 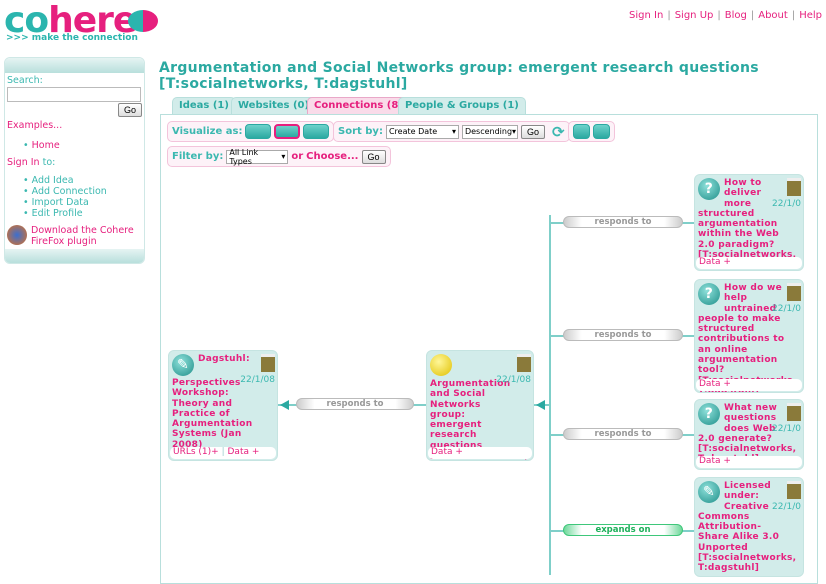 What do you see at coordinates (82, 191) in the screenshot?
I see `add-connection-link: Add Connection` at bounding box center [82, 191].